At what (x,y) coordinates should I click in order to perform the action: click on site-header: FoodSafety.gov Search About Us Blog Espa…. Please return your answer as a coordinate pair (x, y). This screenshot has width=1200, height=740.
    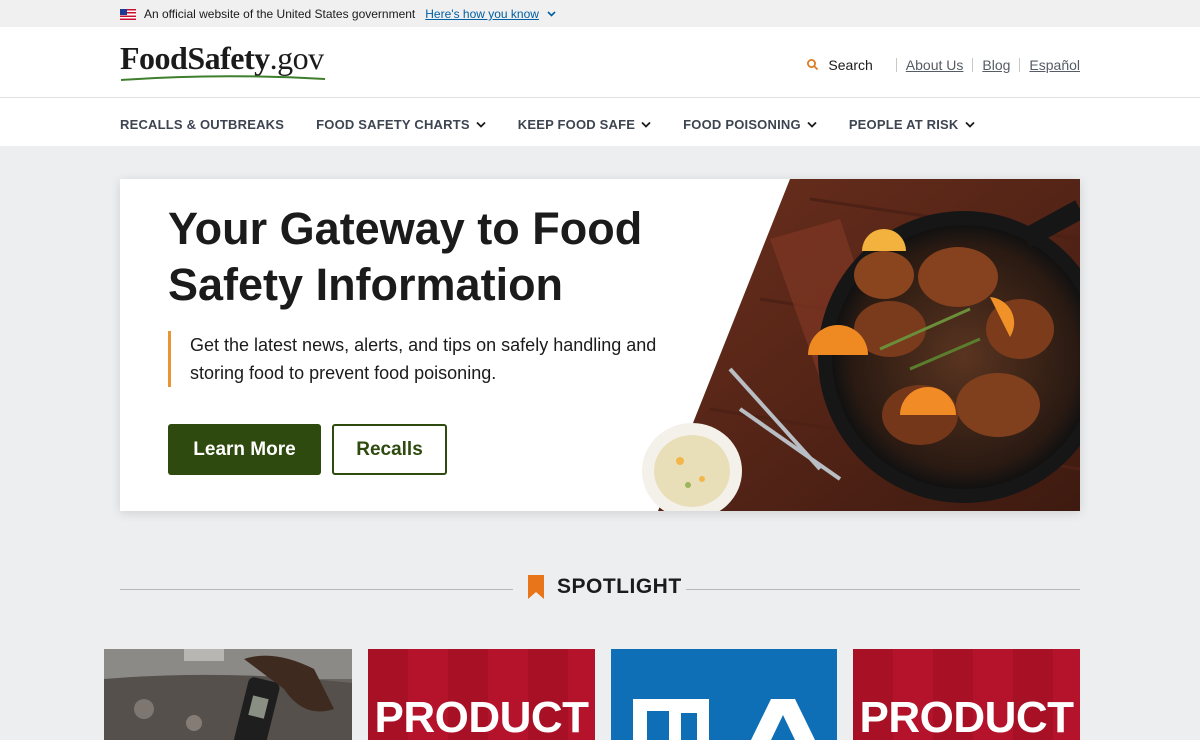
    Looking at the image, I should click on (600, 62).